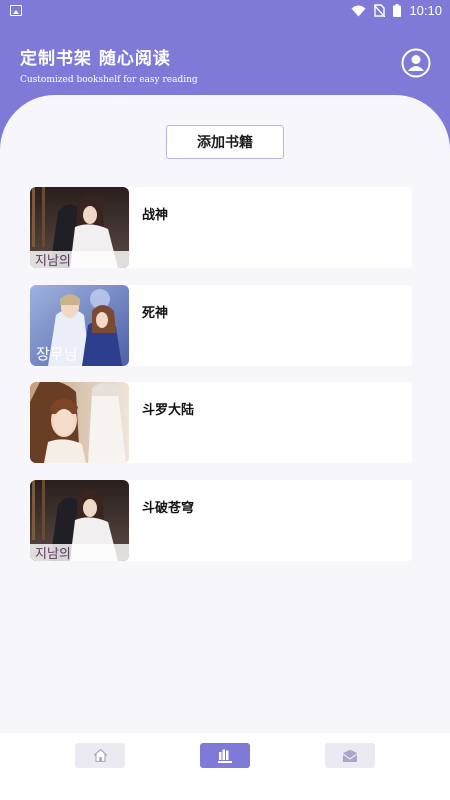 This screenshot has height=800, width=450. I want to click on cover-text: 장무님, so click(56, 354).